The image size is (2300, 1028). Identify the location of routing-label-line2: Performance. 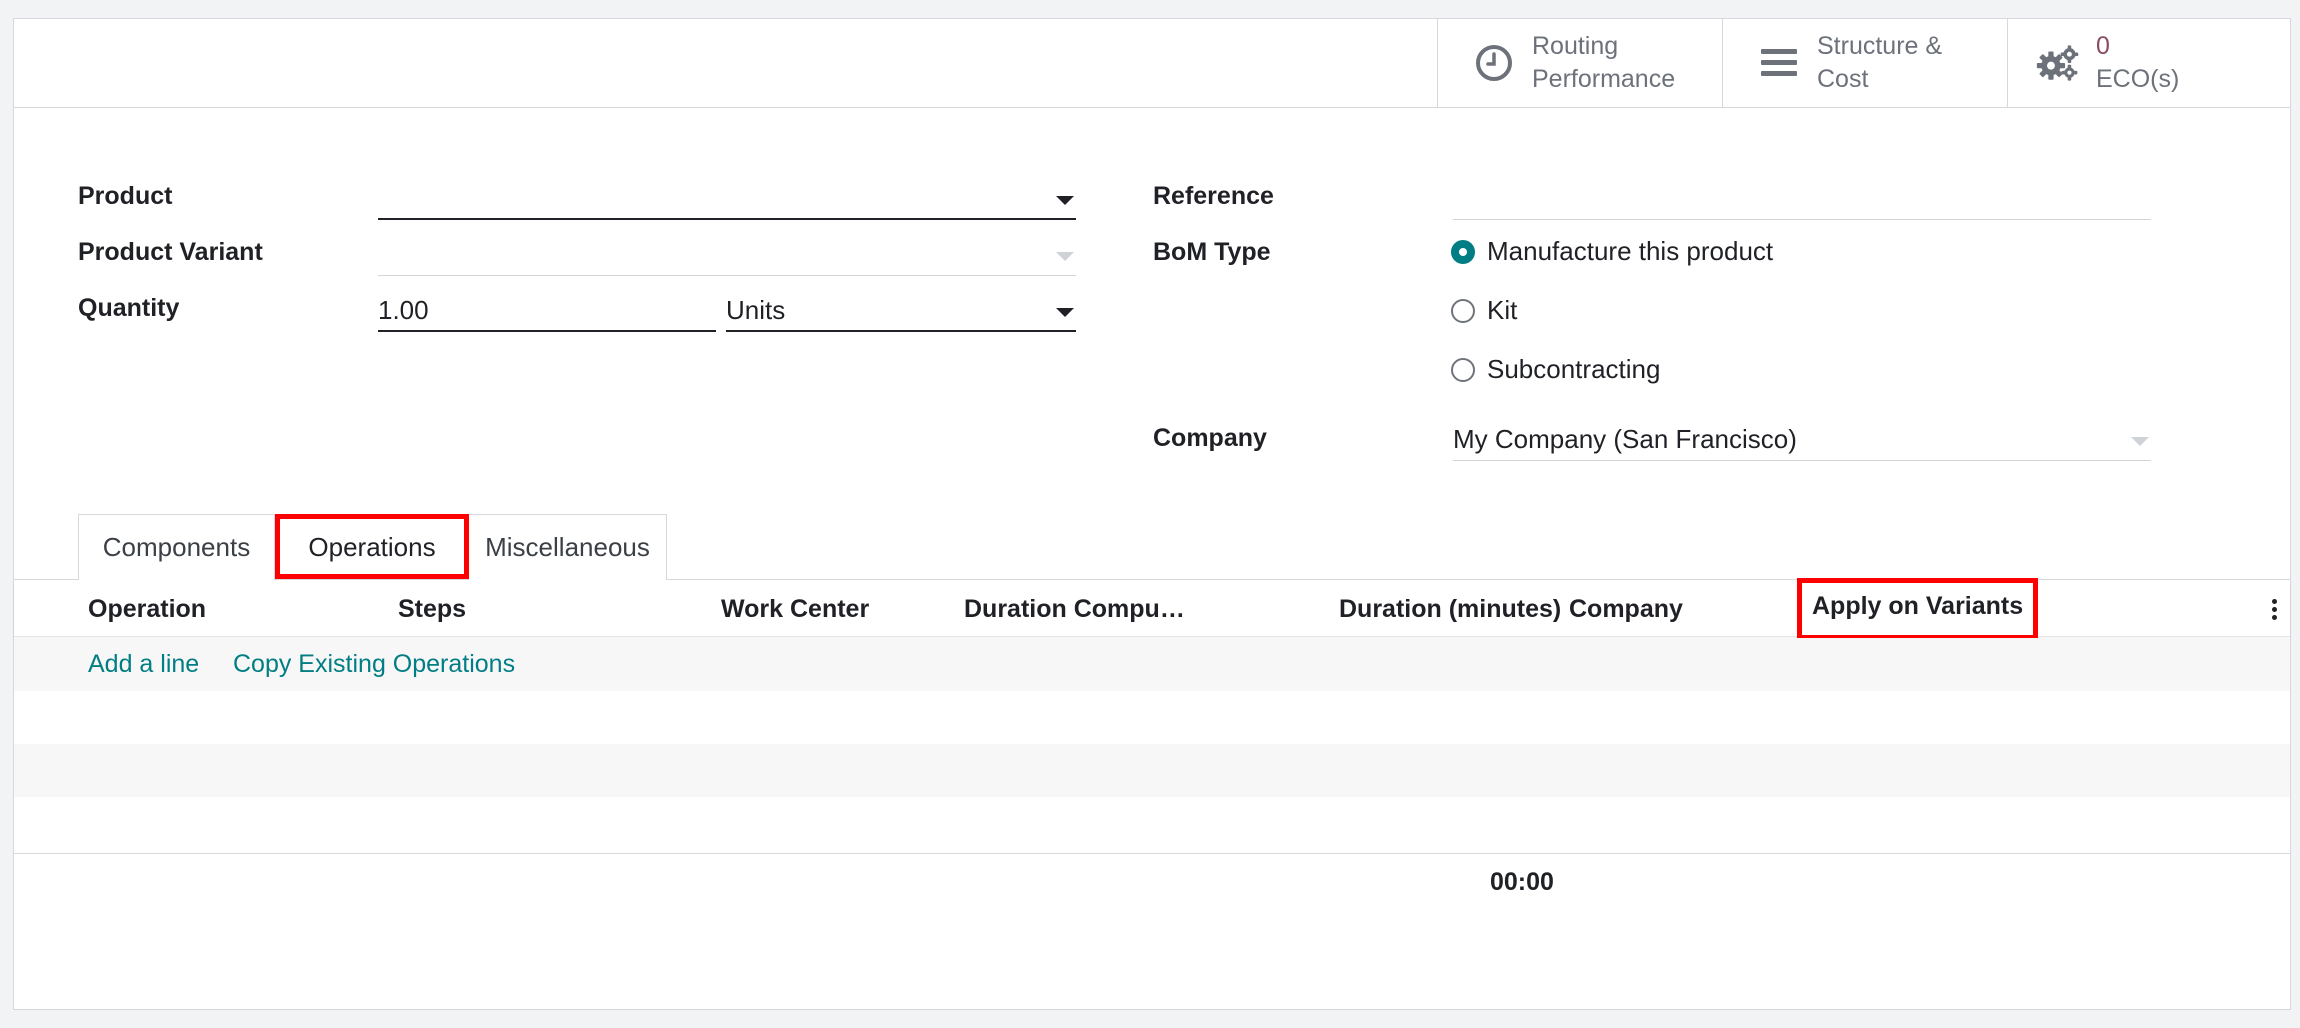
(1604, 79).